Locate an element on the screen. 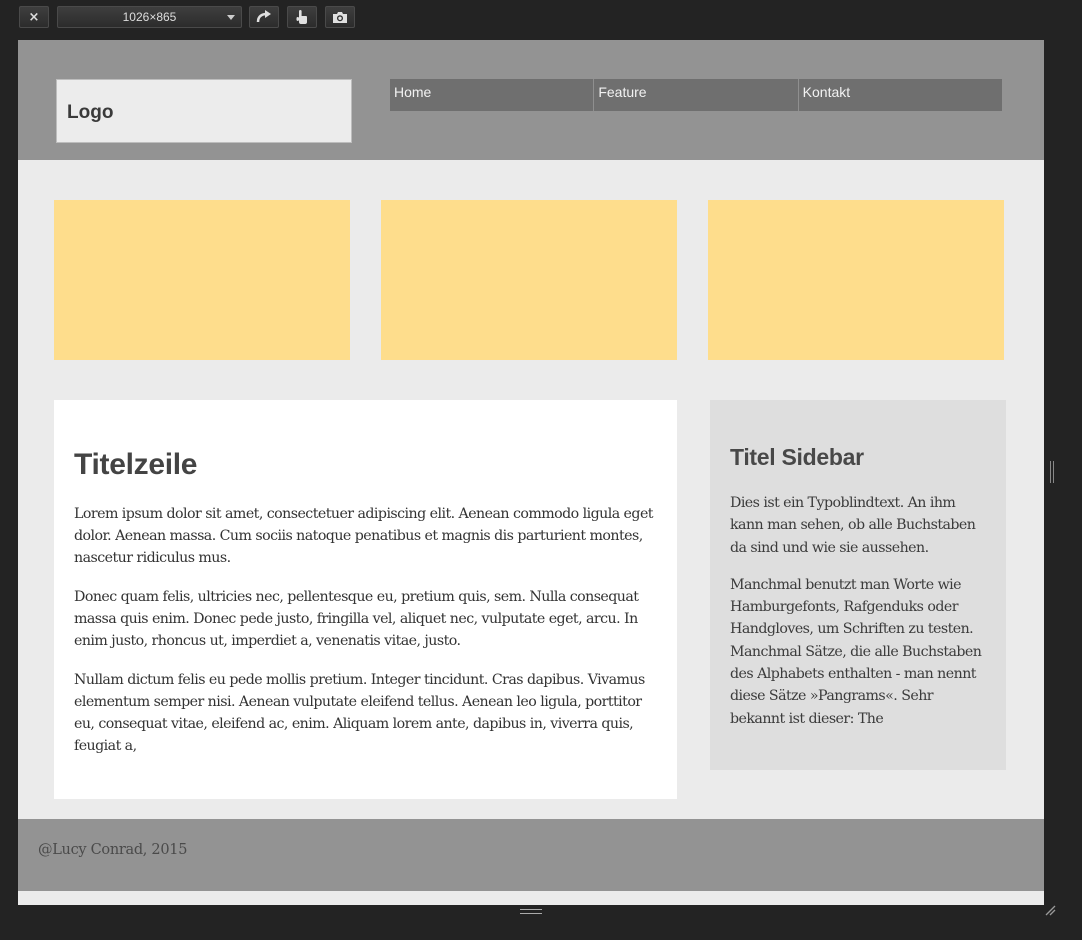  rotate-button is located at coordinates (264, 17).